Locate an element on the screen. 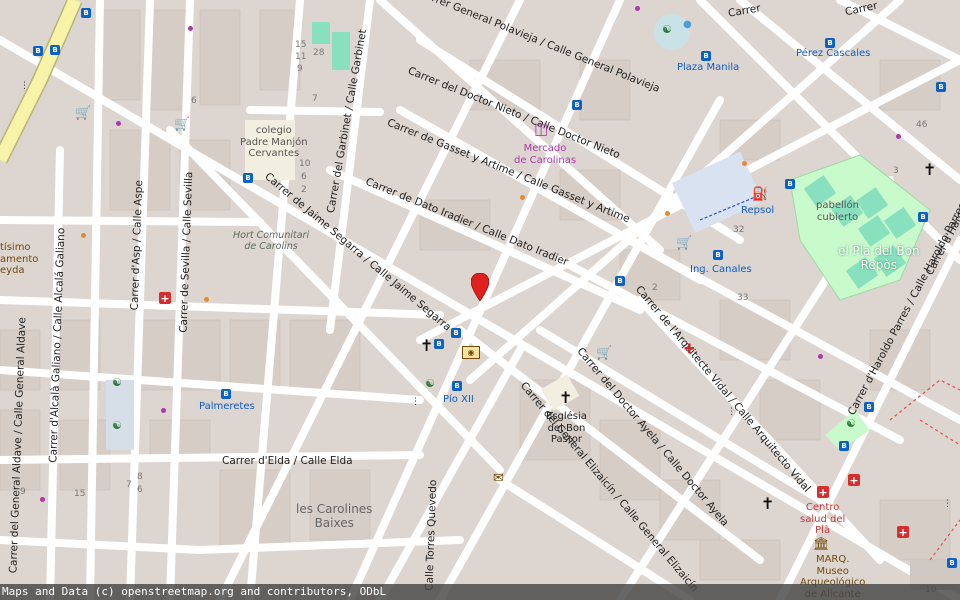 This screenshot has width=960, height=600. museum-icon: 🏛 is located at coordinates (821, 544).